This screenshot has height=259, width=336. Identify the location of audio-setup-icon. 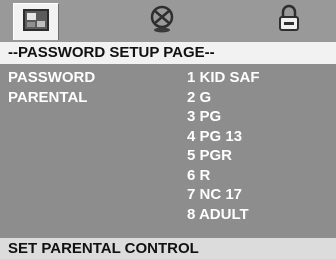
(162, 21).